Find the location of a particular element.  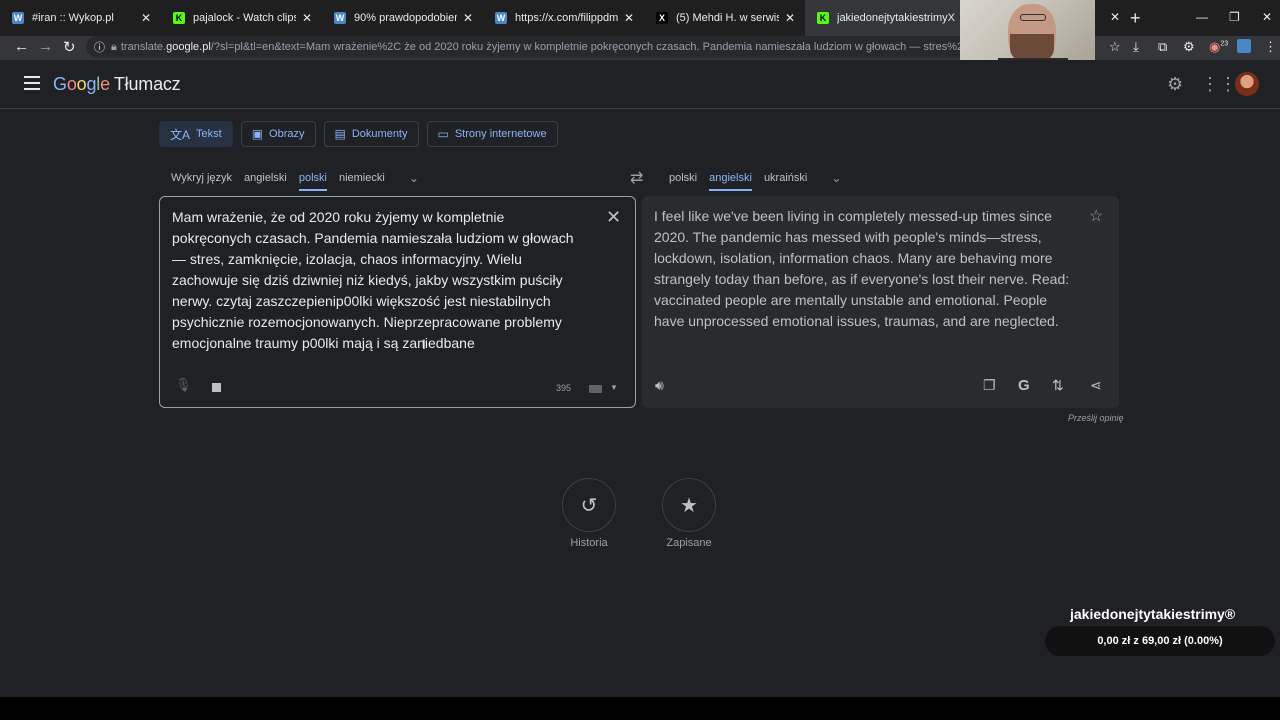

star-icon: ★ is located at coordinates (689, 505).